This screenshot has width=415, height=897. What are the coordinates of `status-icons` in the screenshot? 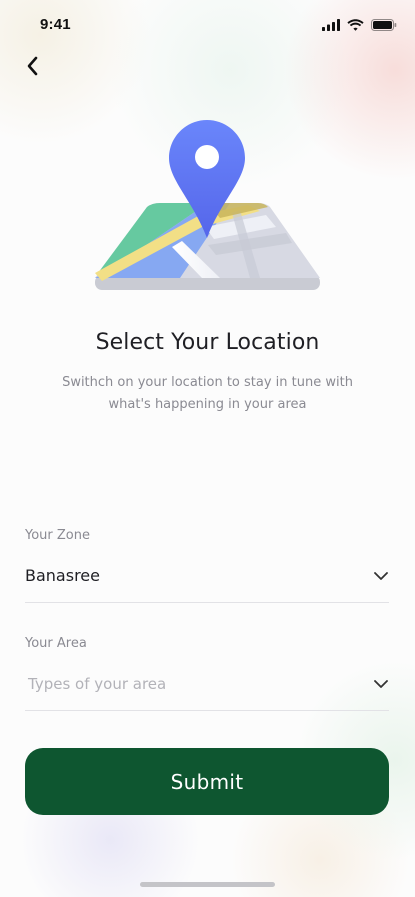 It's located at (359, 25).